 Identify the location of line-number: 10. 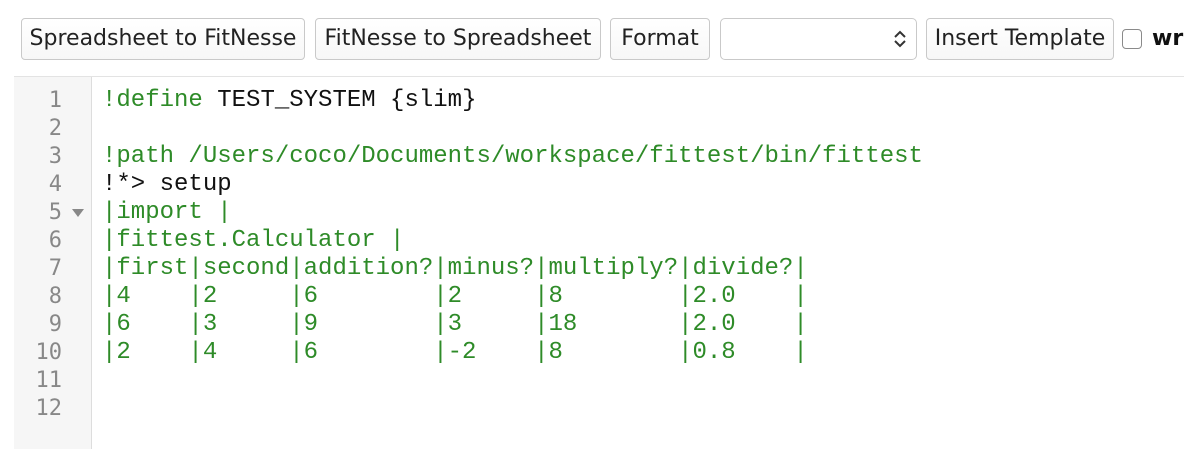
(49, 352).